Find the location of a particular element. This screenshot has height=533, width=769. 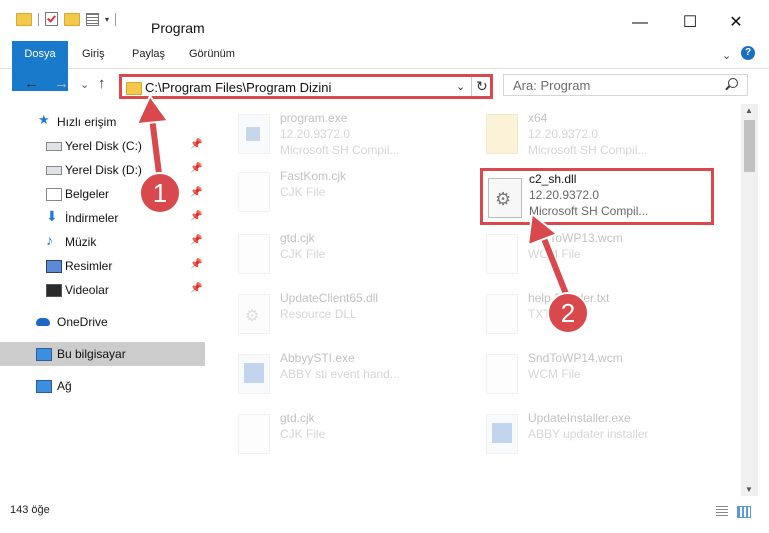

file-name: UpdateInstaller.exe is located at coordinates (579, 418).